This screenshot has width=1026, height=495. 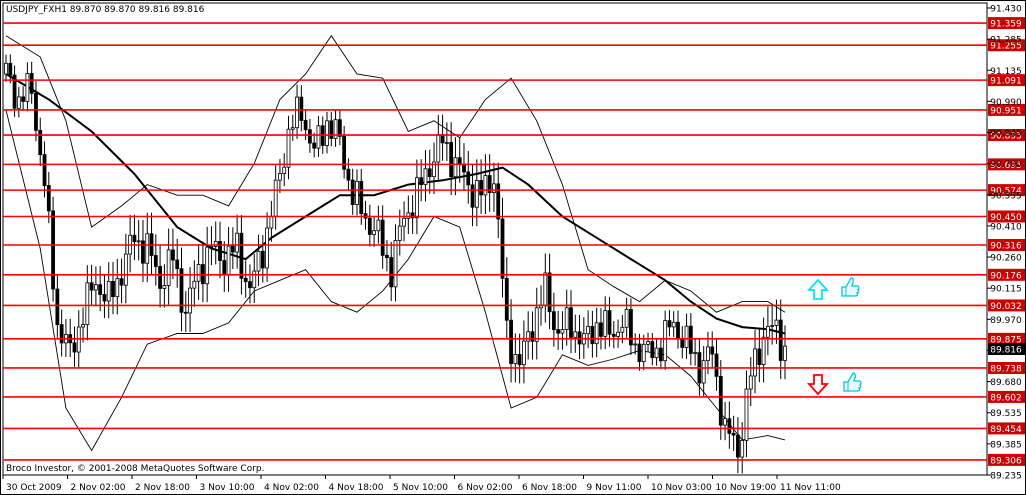 I want to click on price-tick-label: 91.285, so click(x=1006, y=41).